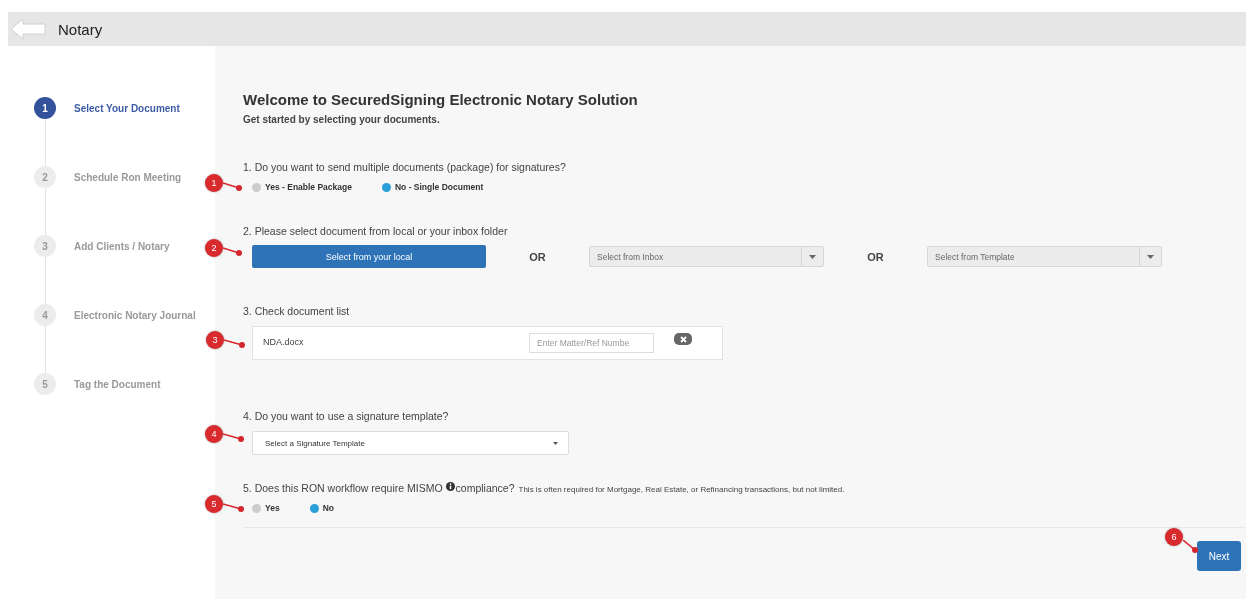  Describe the element at coordinates (45, 177) in the screenshot. I see `step-number: 2` at that location.